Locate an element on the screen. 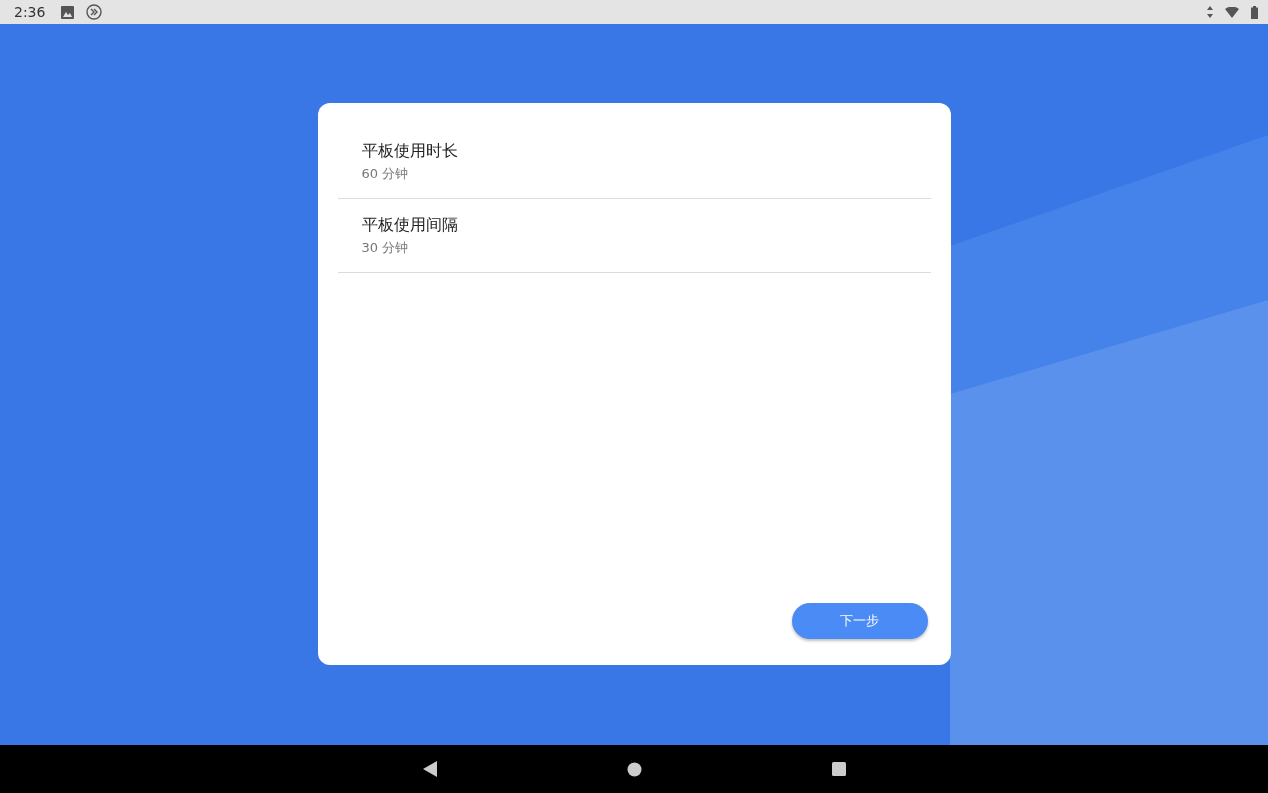 This screenshot has width=1268, height=793. image-icon is located at coordinates (68, 12).